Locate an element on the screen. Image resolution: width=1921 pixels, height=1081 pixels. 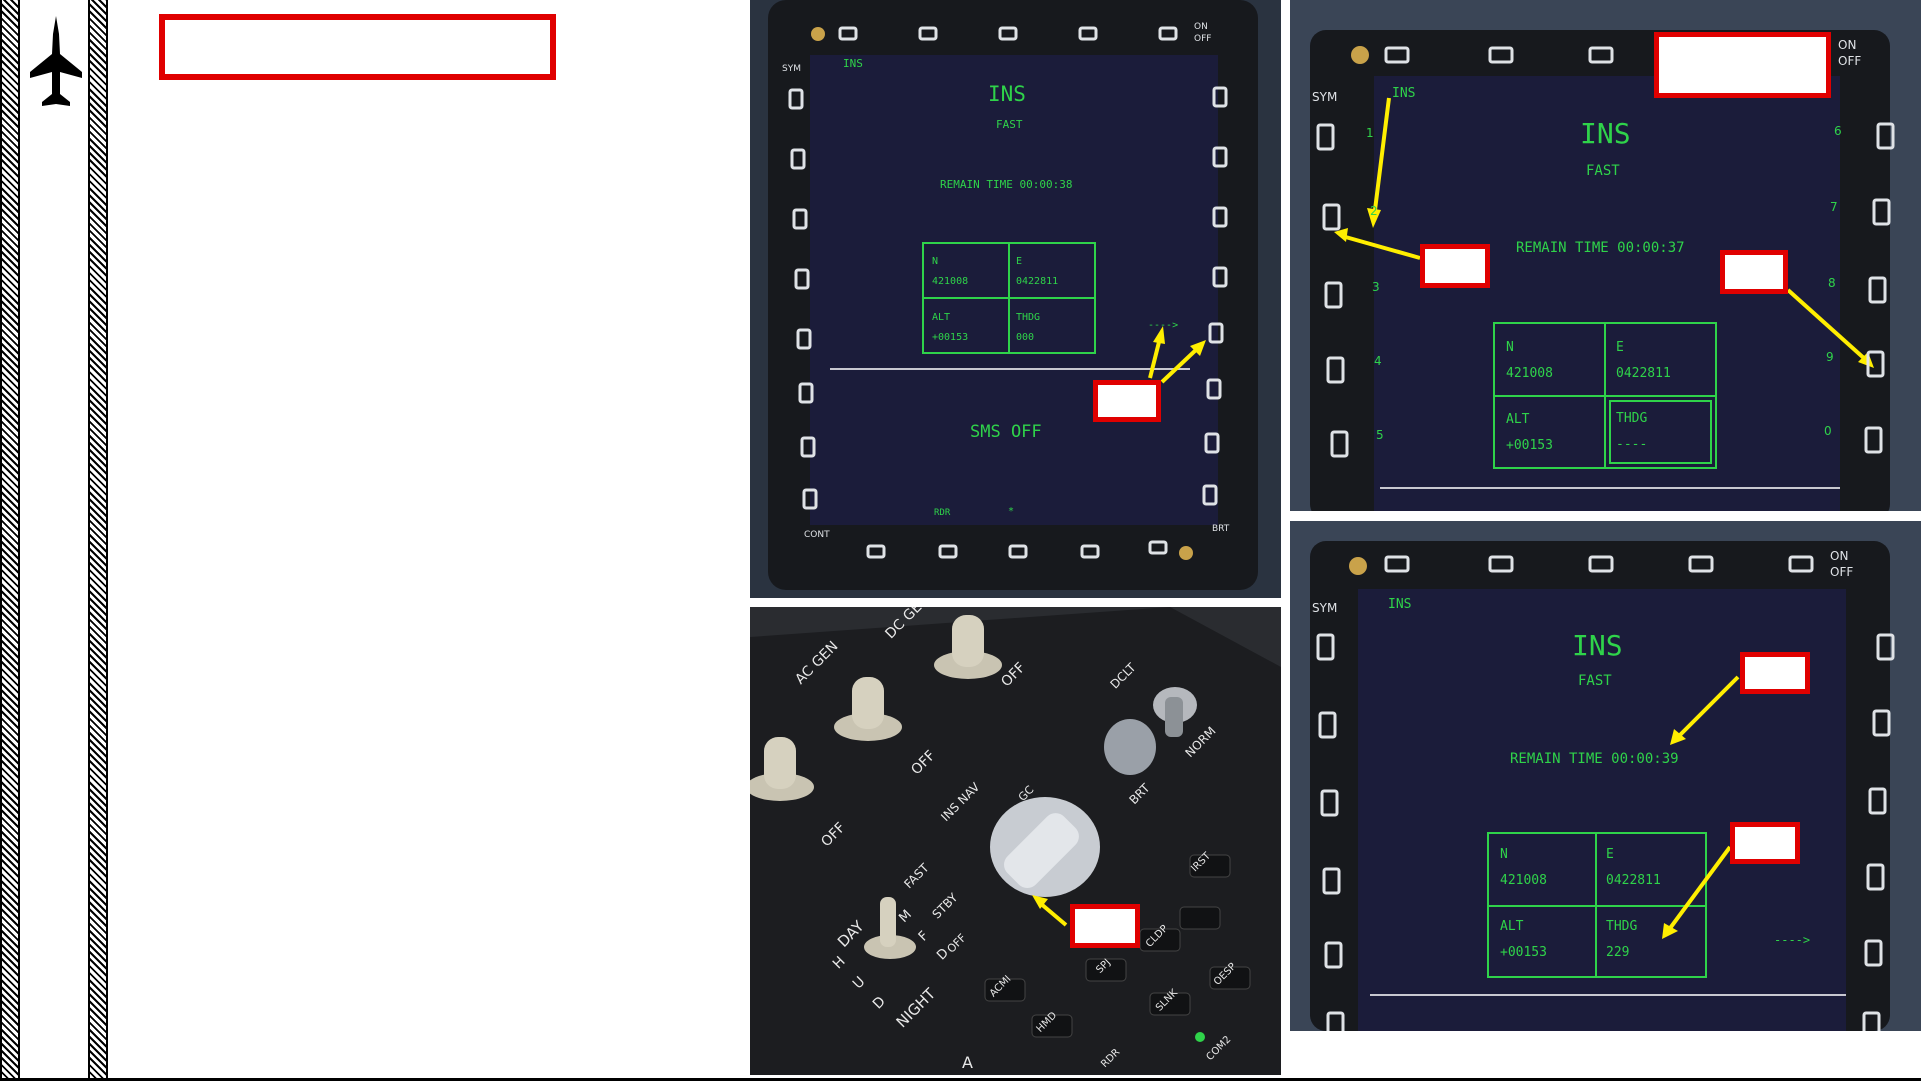
osb-rdr-label: RDR is located at coordinates (942, 513).